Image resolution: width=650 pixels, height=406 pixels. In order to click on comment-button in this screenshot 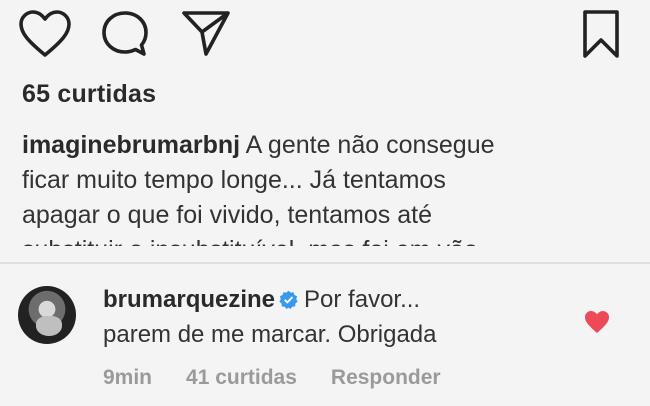, I will do `click(125, 34)`.